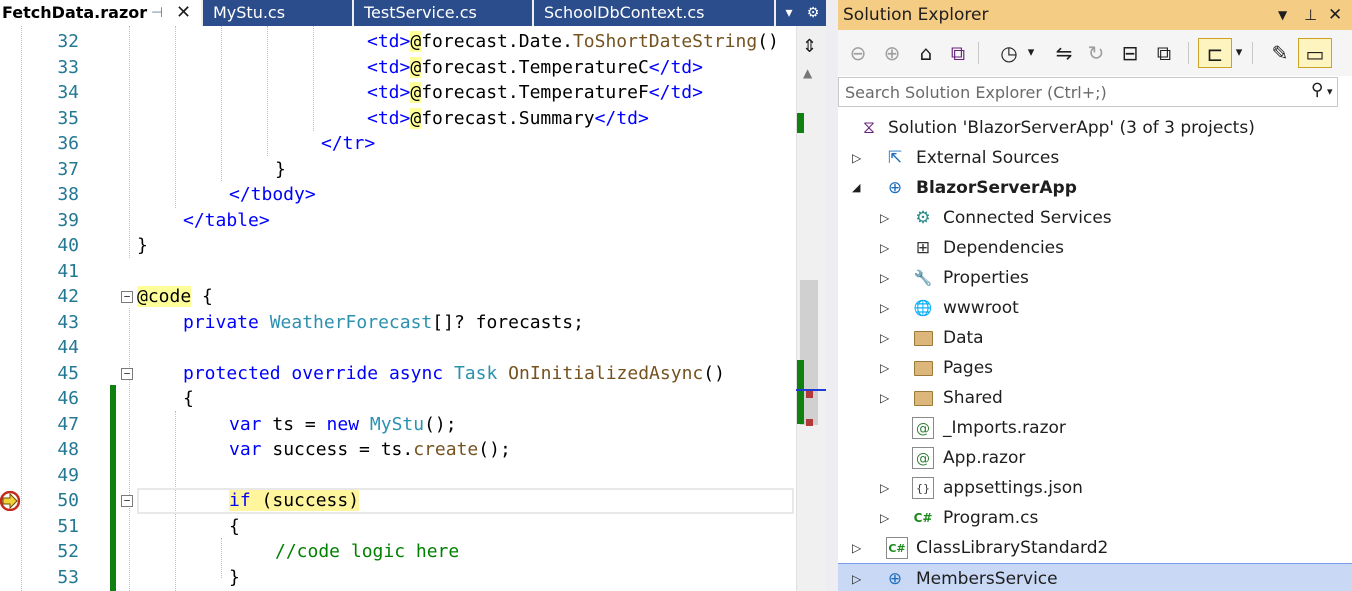 This screenshot has height=591, width=1352. What do you see at coordinates (398, 323) in the screenshot?
I see `code-line-43: 43 private WeatherForecast[]? forecasts;` at bounding box center [398, 323].